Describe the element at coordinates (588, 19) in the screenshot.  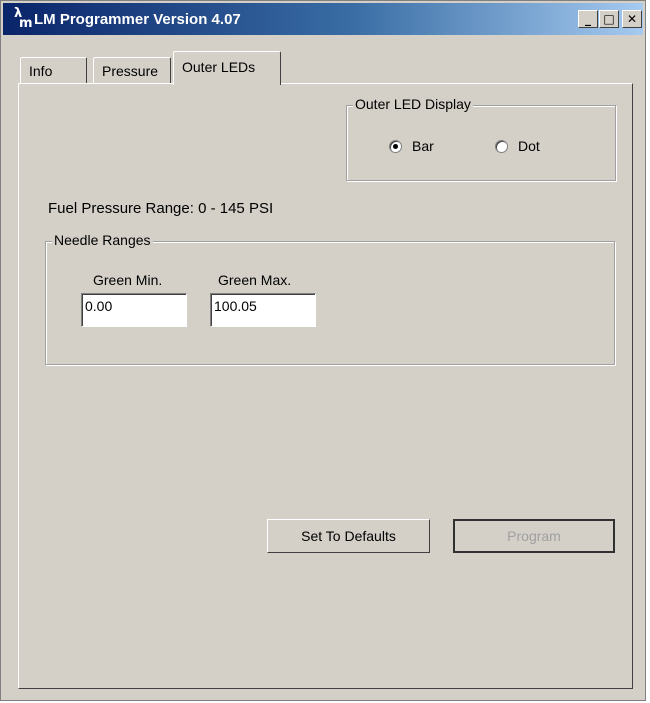
I see `minimize-button: _` at that location.